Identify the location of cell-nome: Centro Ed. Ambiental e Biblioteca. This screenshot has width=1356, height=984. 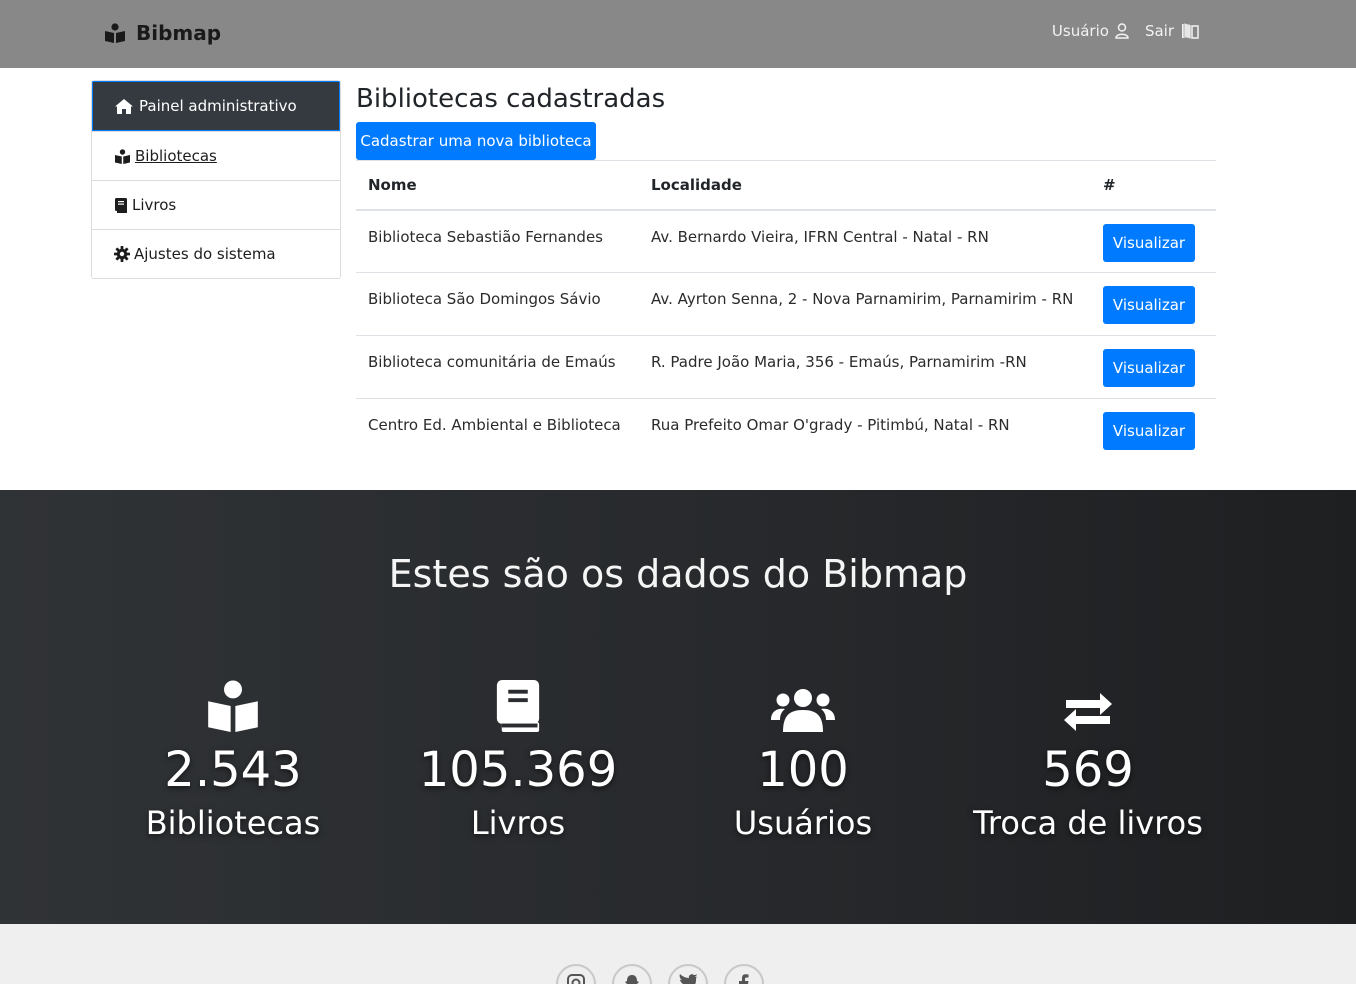
(494, 425).